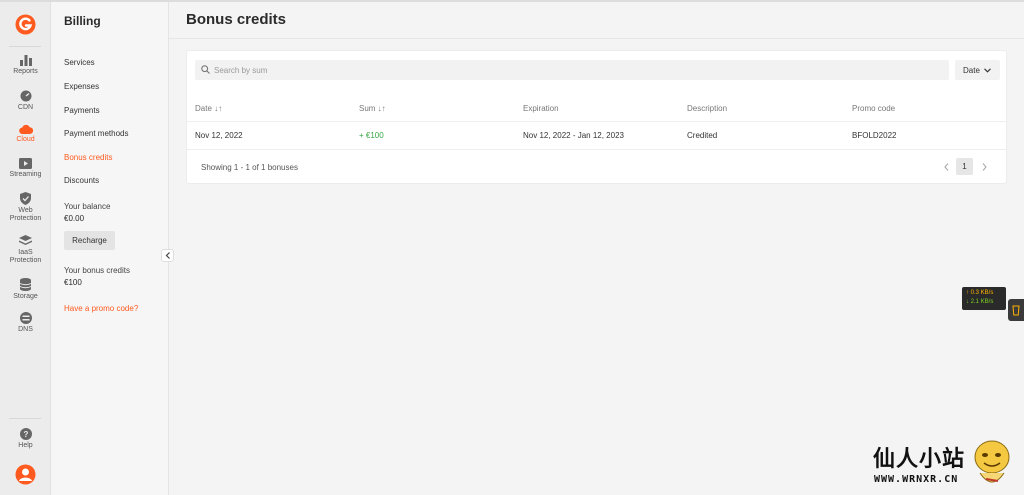  I want to click on next-page-button, so click(984, 167).